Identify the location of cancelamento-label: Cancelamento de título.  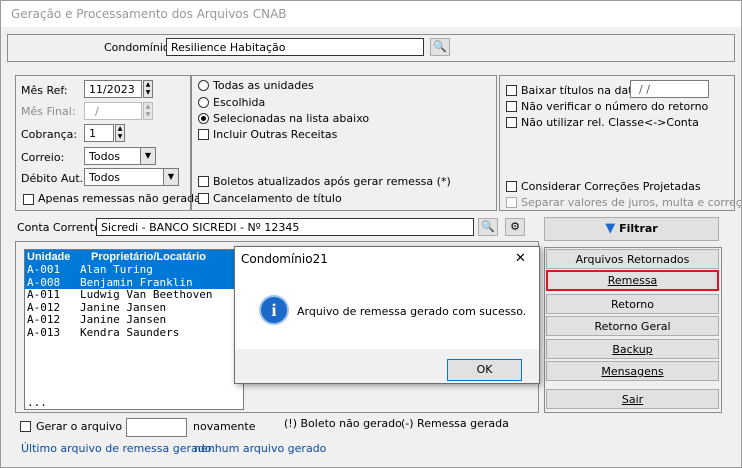
(277, 198).